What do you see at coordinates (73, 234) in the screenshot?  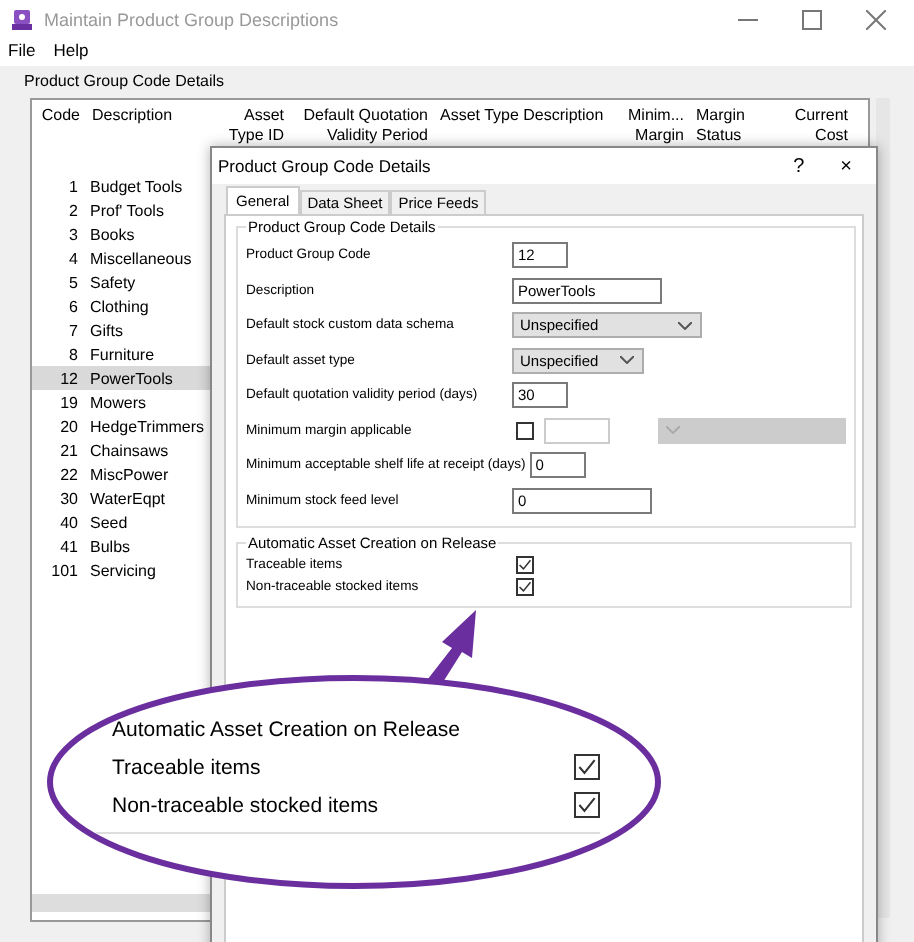 I see `table-cell-text: 3` at bounding box center [73, 234].